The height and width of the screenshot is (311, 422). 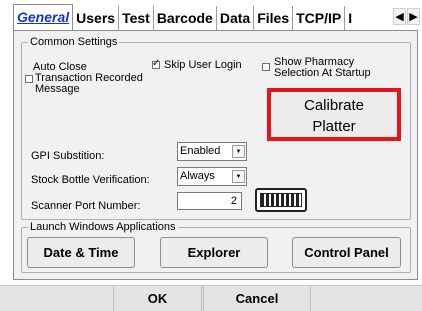 I want to click on stock-bottle-value: Always, so click(x=197, y=176).